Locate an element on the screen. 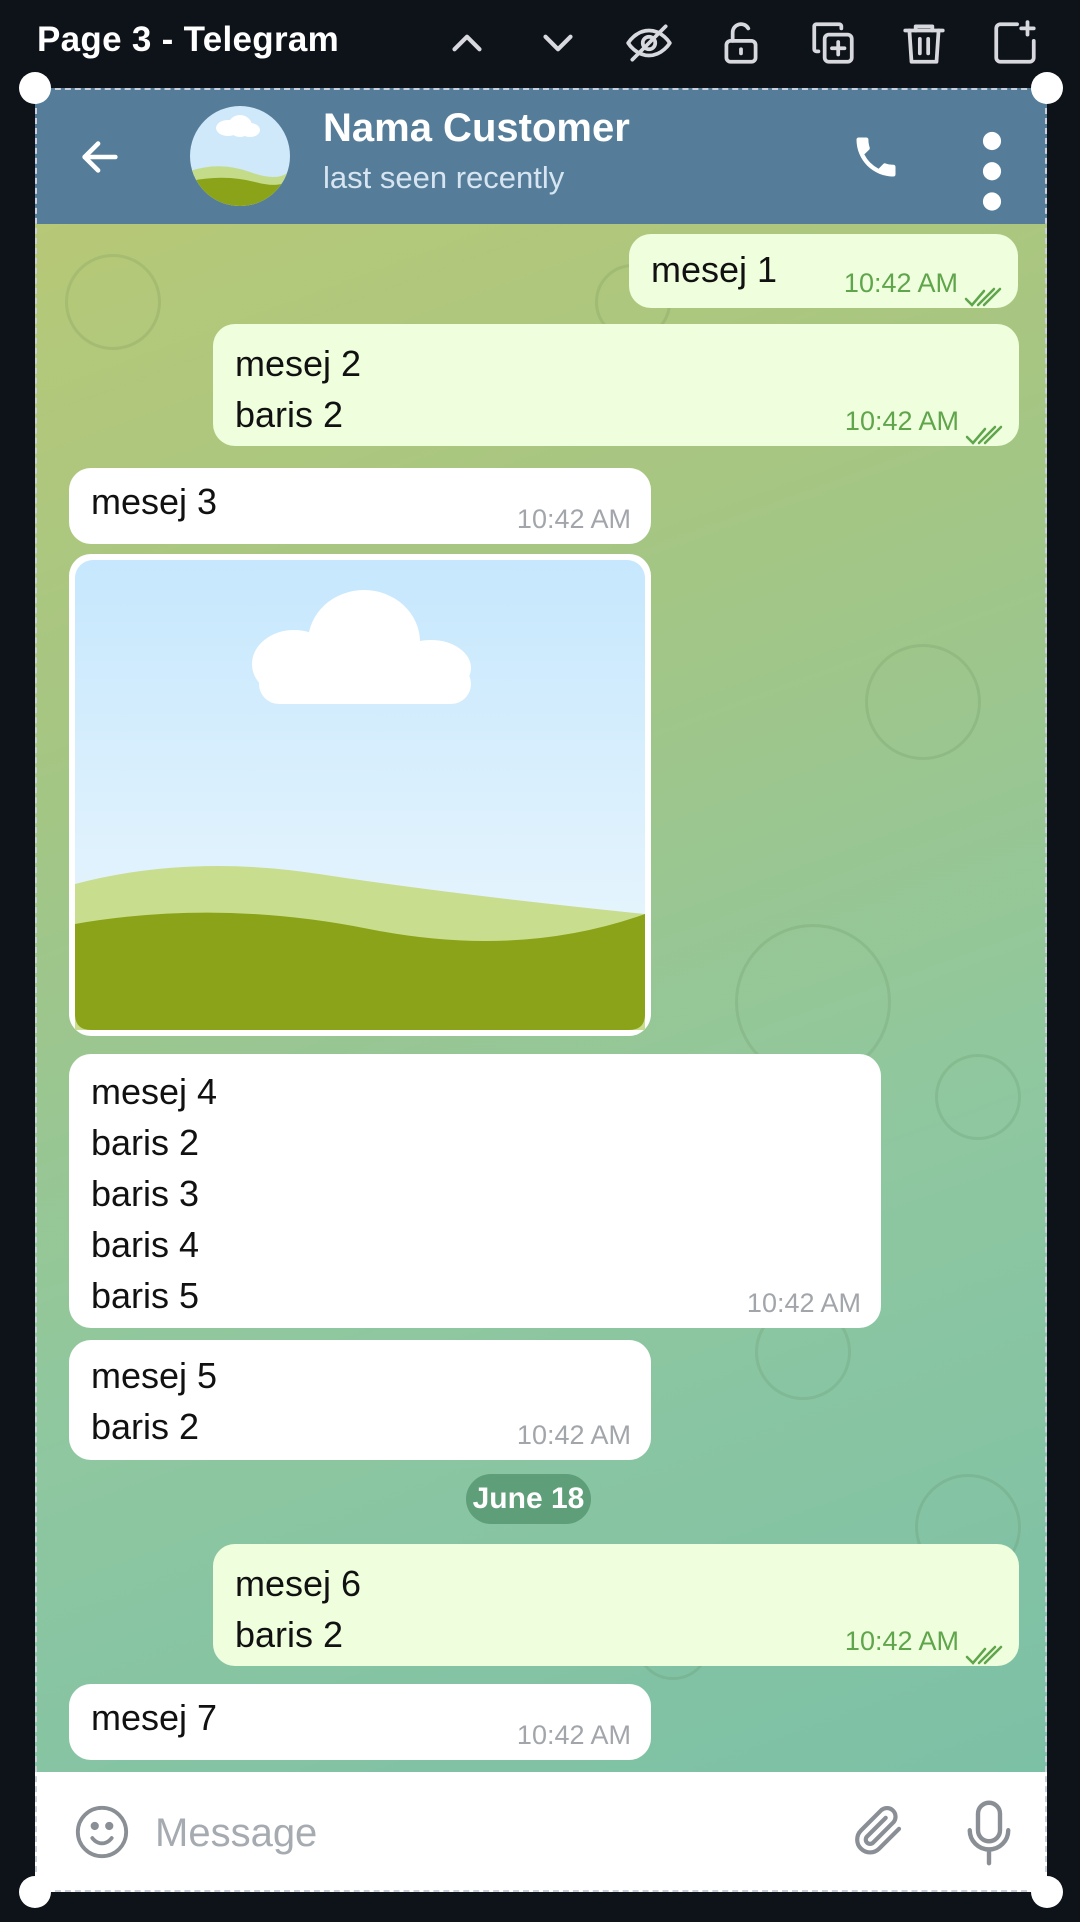 The height and width of the screenshot is (1922, 1080). chevron-up-icon is located at coordinates (467, 43).